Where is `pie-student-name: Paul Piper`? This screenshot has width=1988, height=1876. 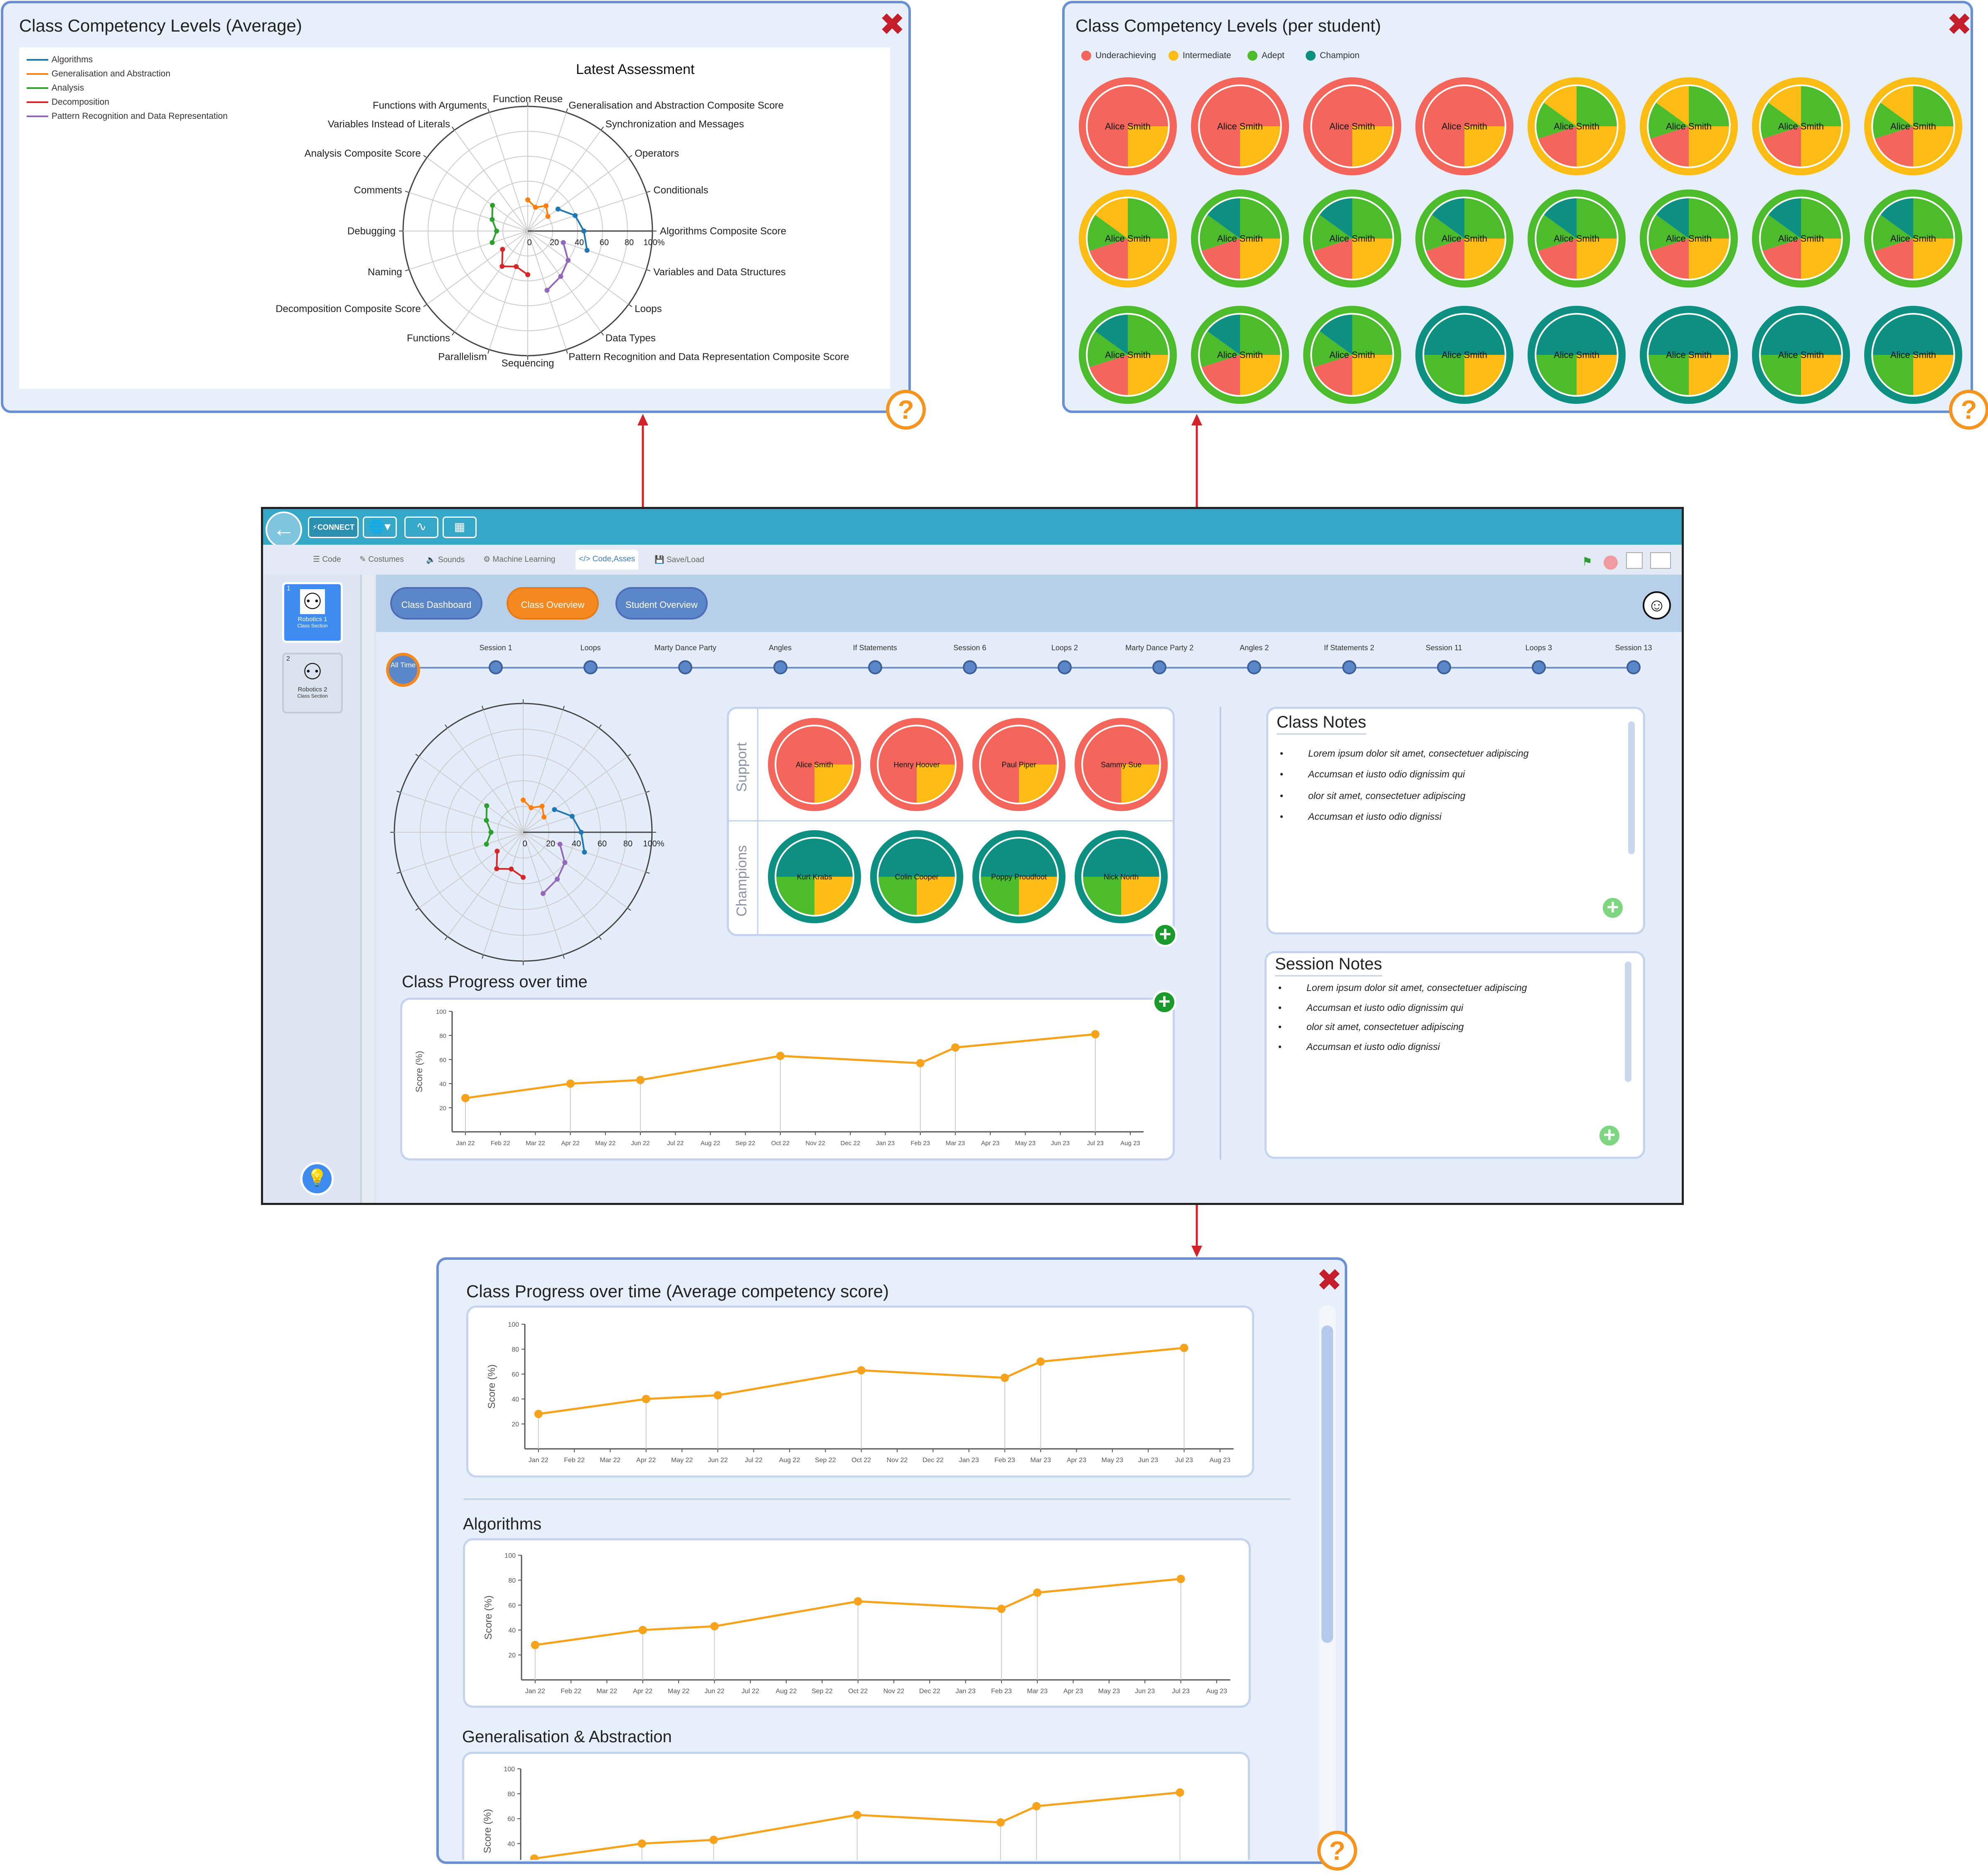
pie-student-name: Paul Piper is located at coordinates (1019, 764).